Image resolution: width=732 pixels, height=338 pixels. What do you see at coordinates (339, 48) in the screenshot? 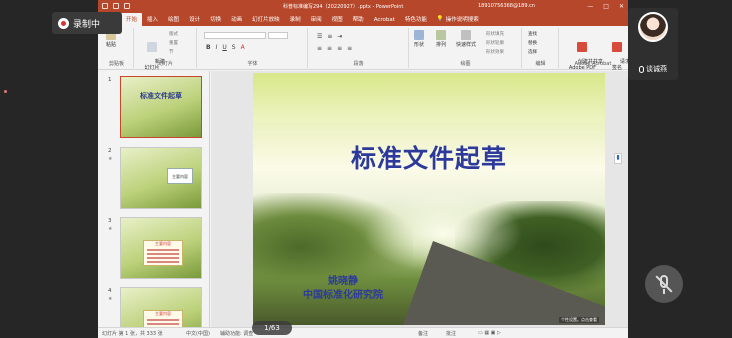
I see `align-right-icon: ≡` at bounding box center [339, 48].